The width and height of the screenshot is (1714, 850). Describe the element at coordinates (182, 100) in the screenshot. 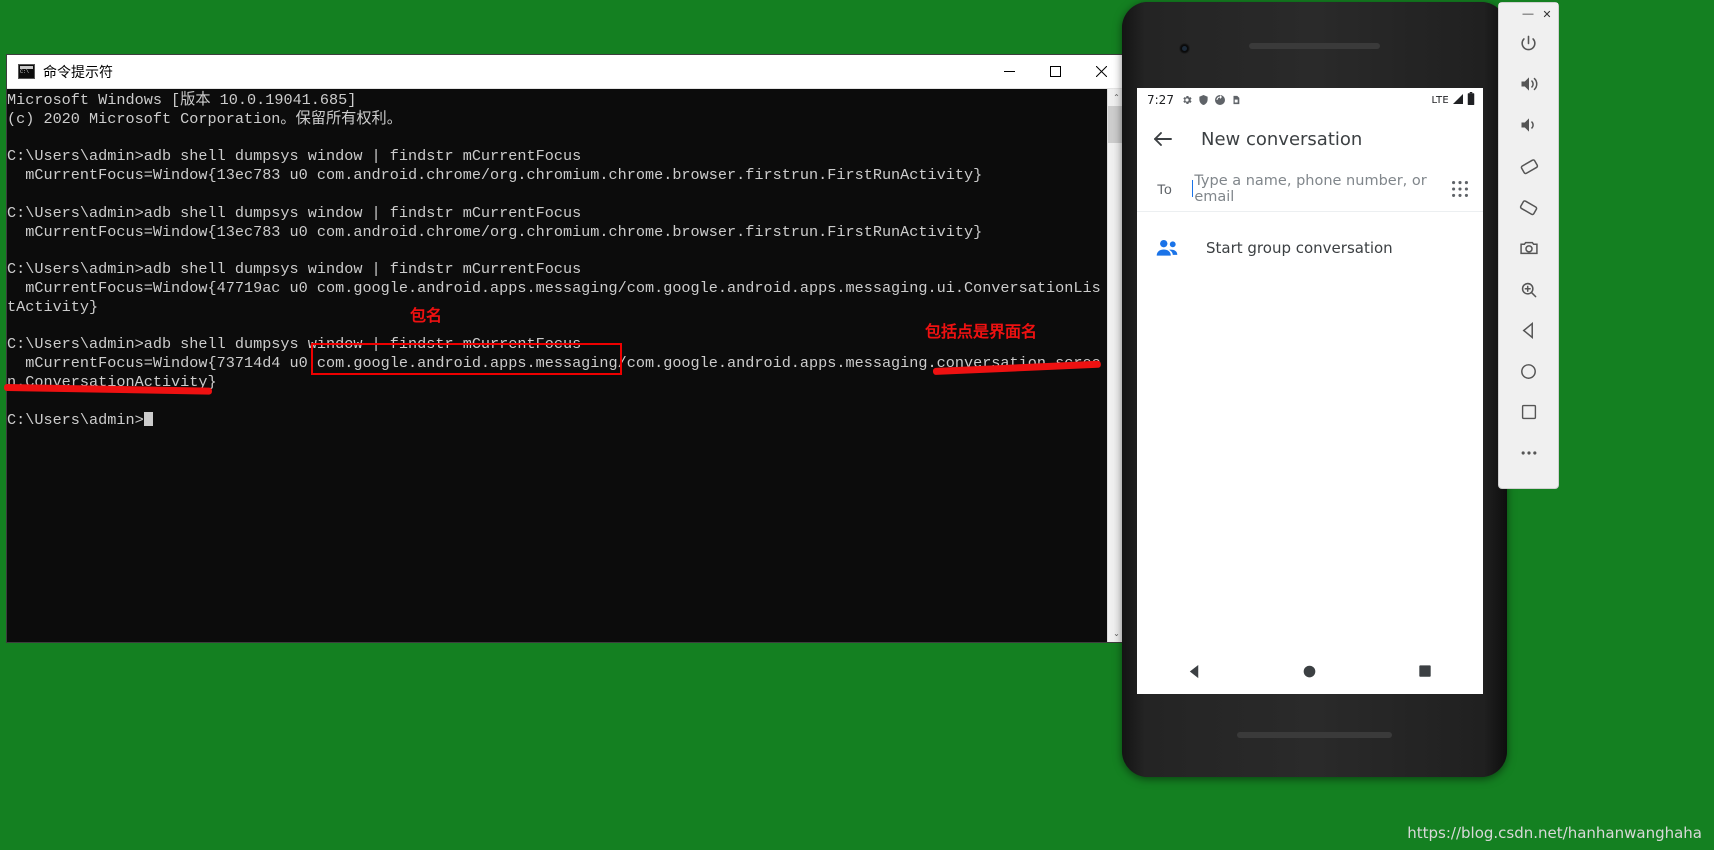

I see `cmd-line: Microsoft Windows [版本 10.0.19041.685]` at that location.